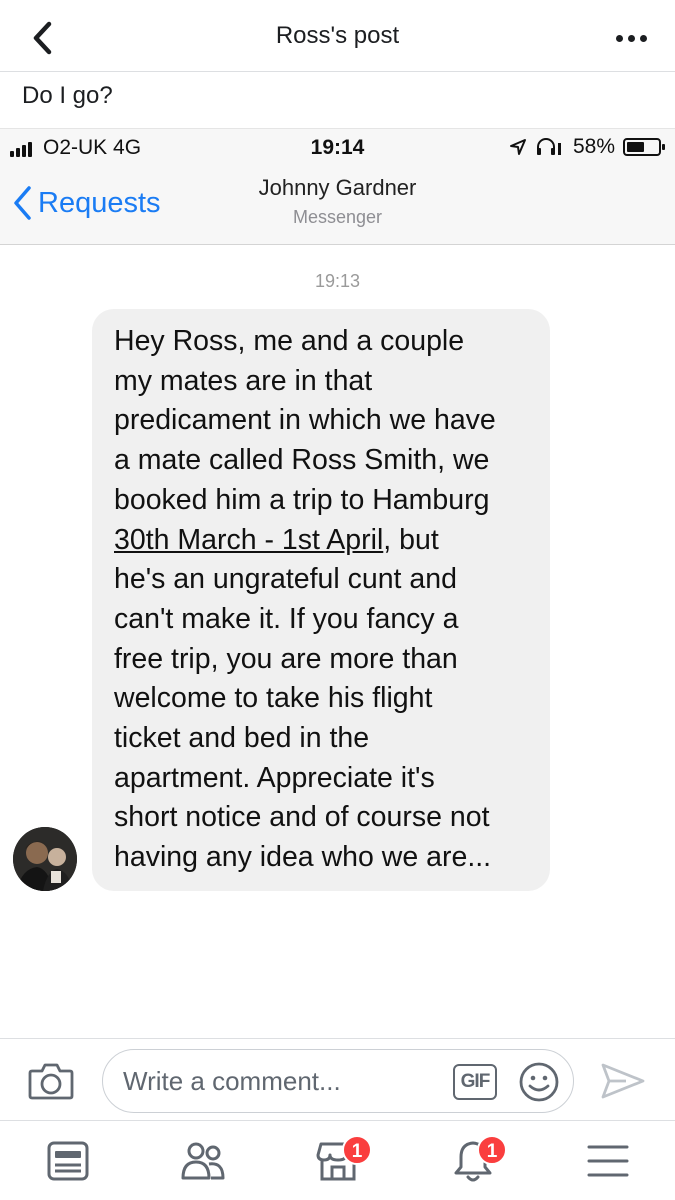 This screenshot has height=1200, width=675. Describe the element at coordinates (357, 1150) in the screenshot. I see `marketplace-badge: 1` at that location.